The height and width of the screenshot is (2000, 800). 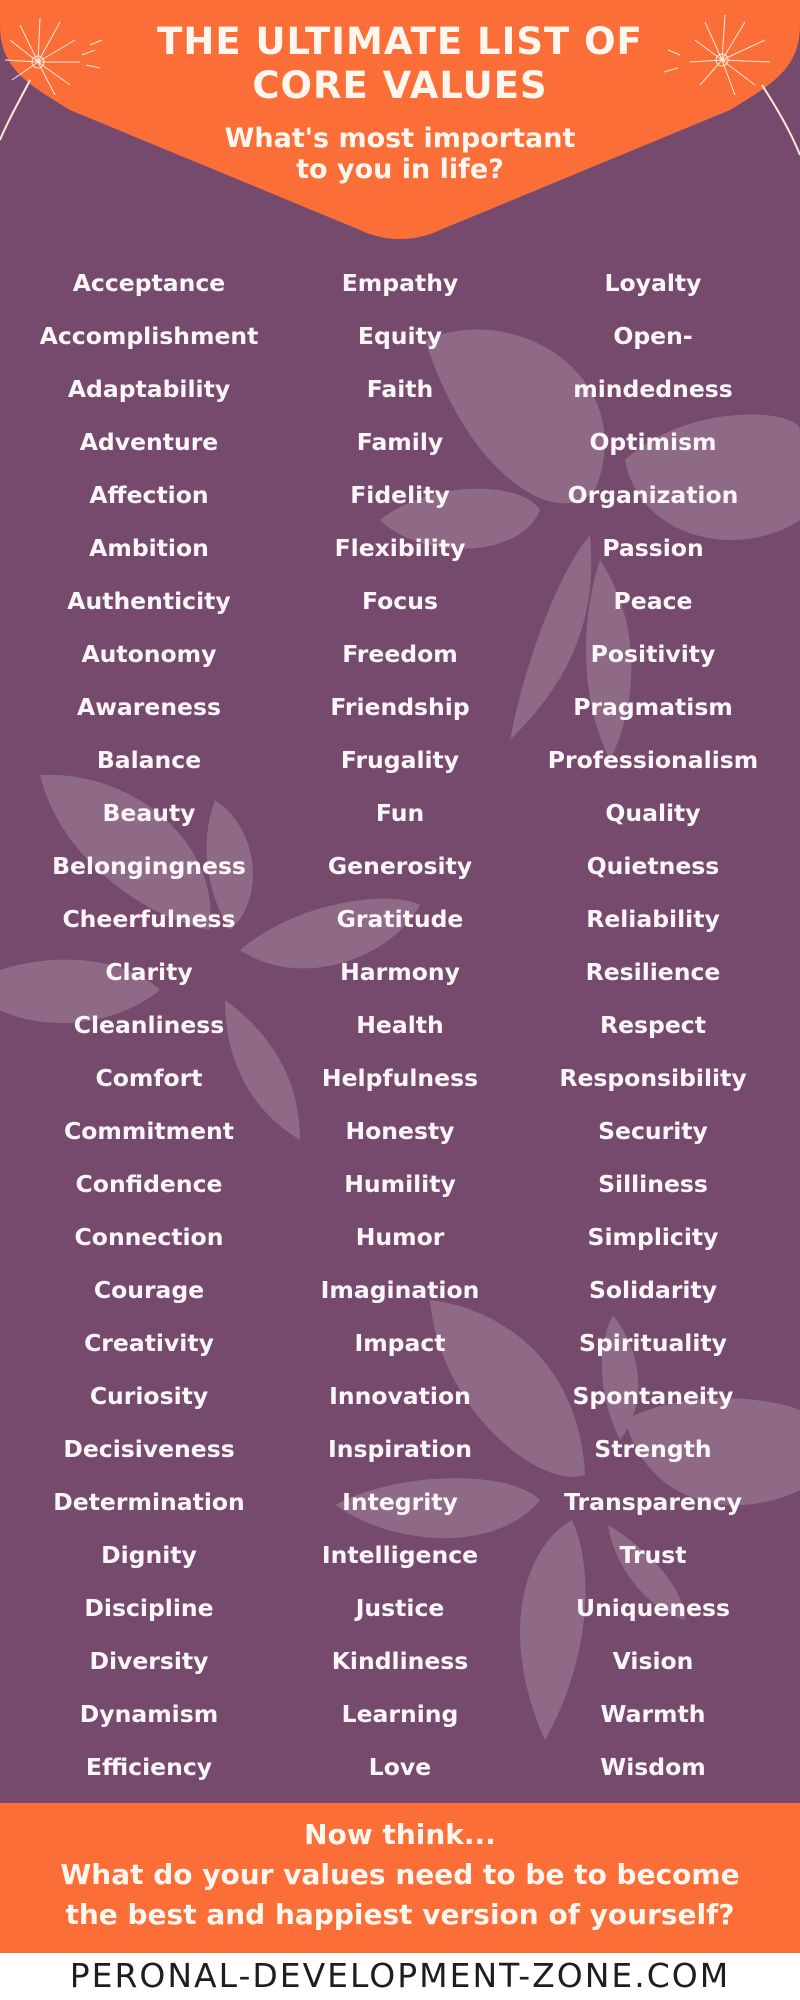 What do you see at coordinates (149, 1502) in the screenshot?
I see `value-item: Determination` at bounding box center [149, 1502].